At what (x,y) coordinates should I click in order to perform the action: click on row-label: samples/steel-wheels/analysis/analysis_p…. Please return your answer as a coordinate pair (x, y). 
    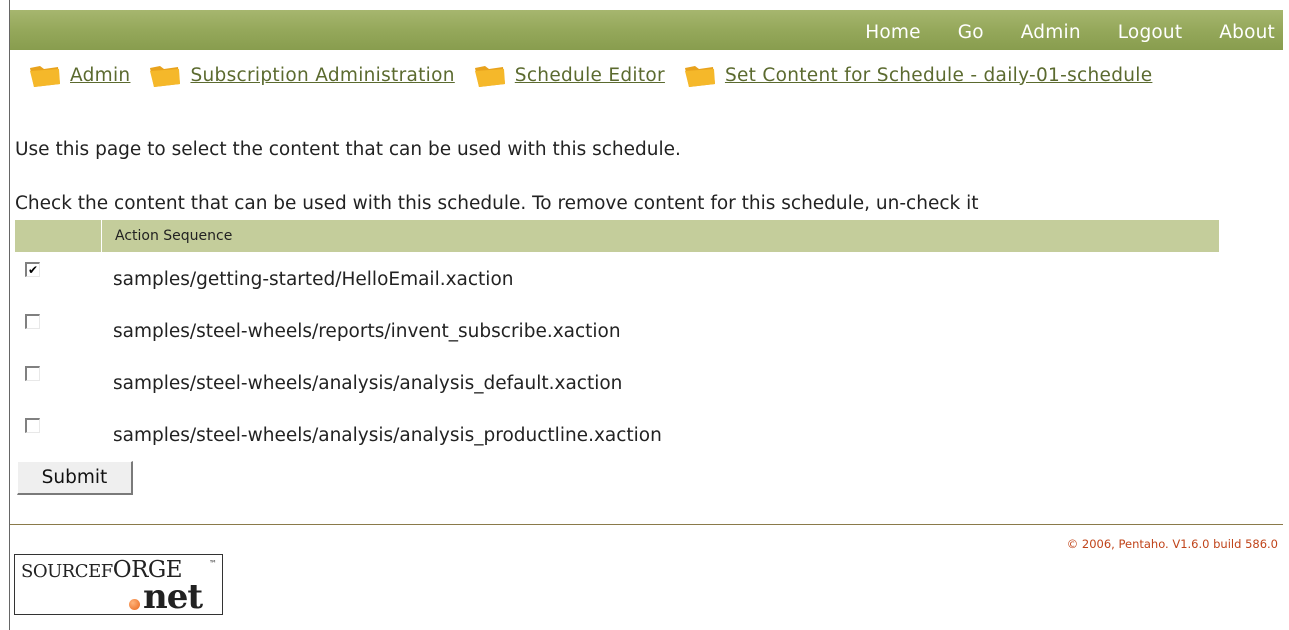
    Looking at the image, I should click on (387, 435).